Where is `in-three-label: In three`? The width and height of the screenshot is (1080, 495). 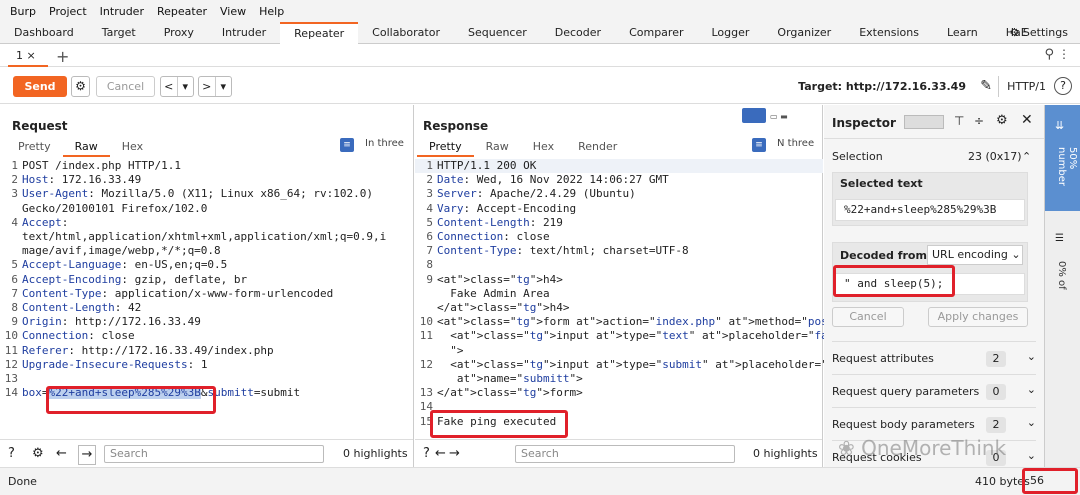
in-three-label: In three is located at coordinates (384, 143).